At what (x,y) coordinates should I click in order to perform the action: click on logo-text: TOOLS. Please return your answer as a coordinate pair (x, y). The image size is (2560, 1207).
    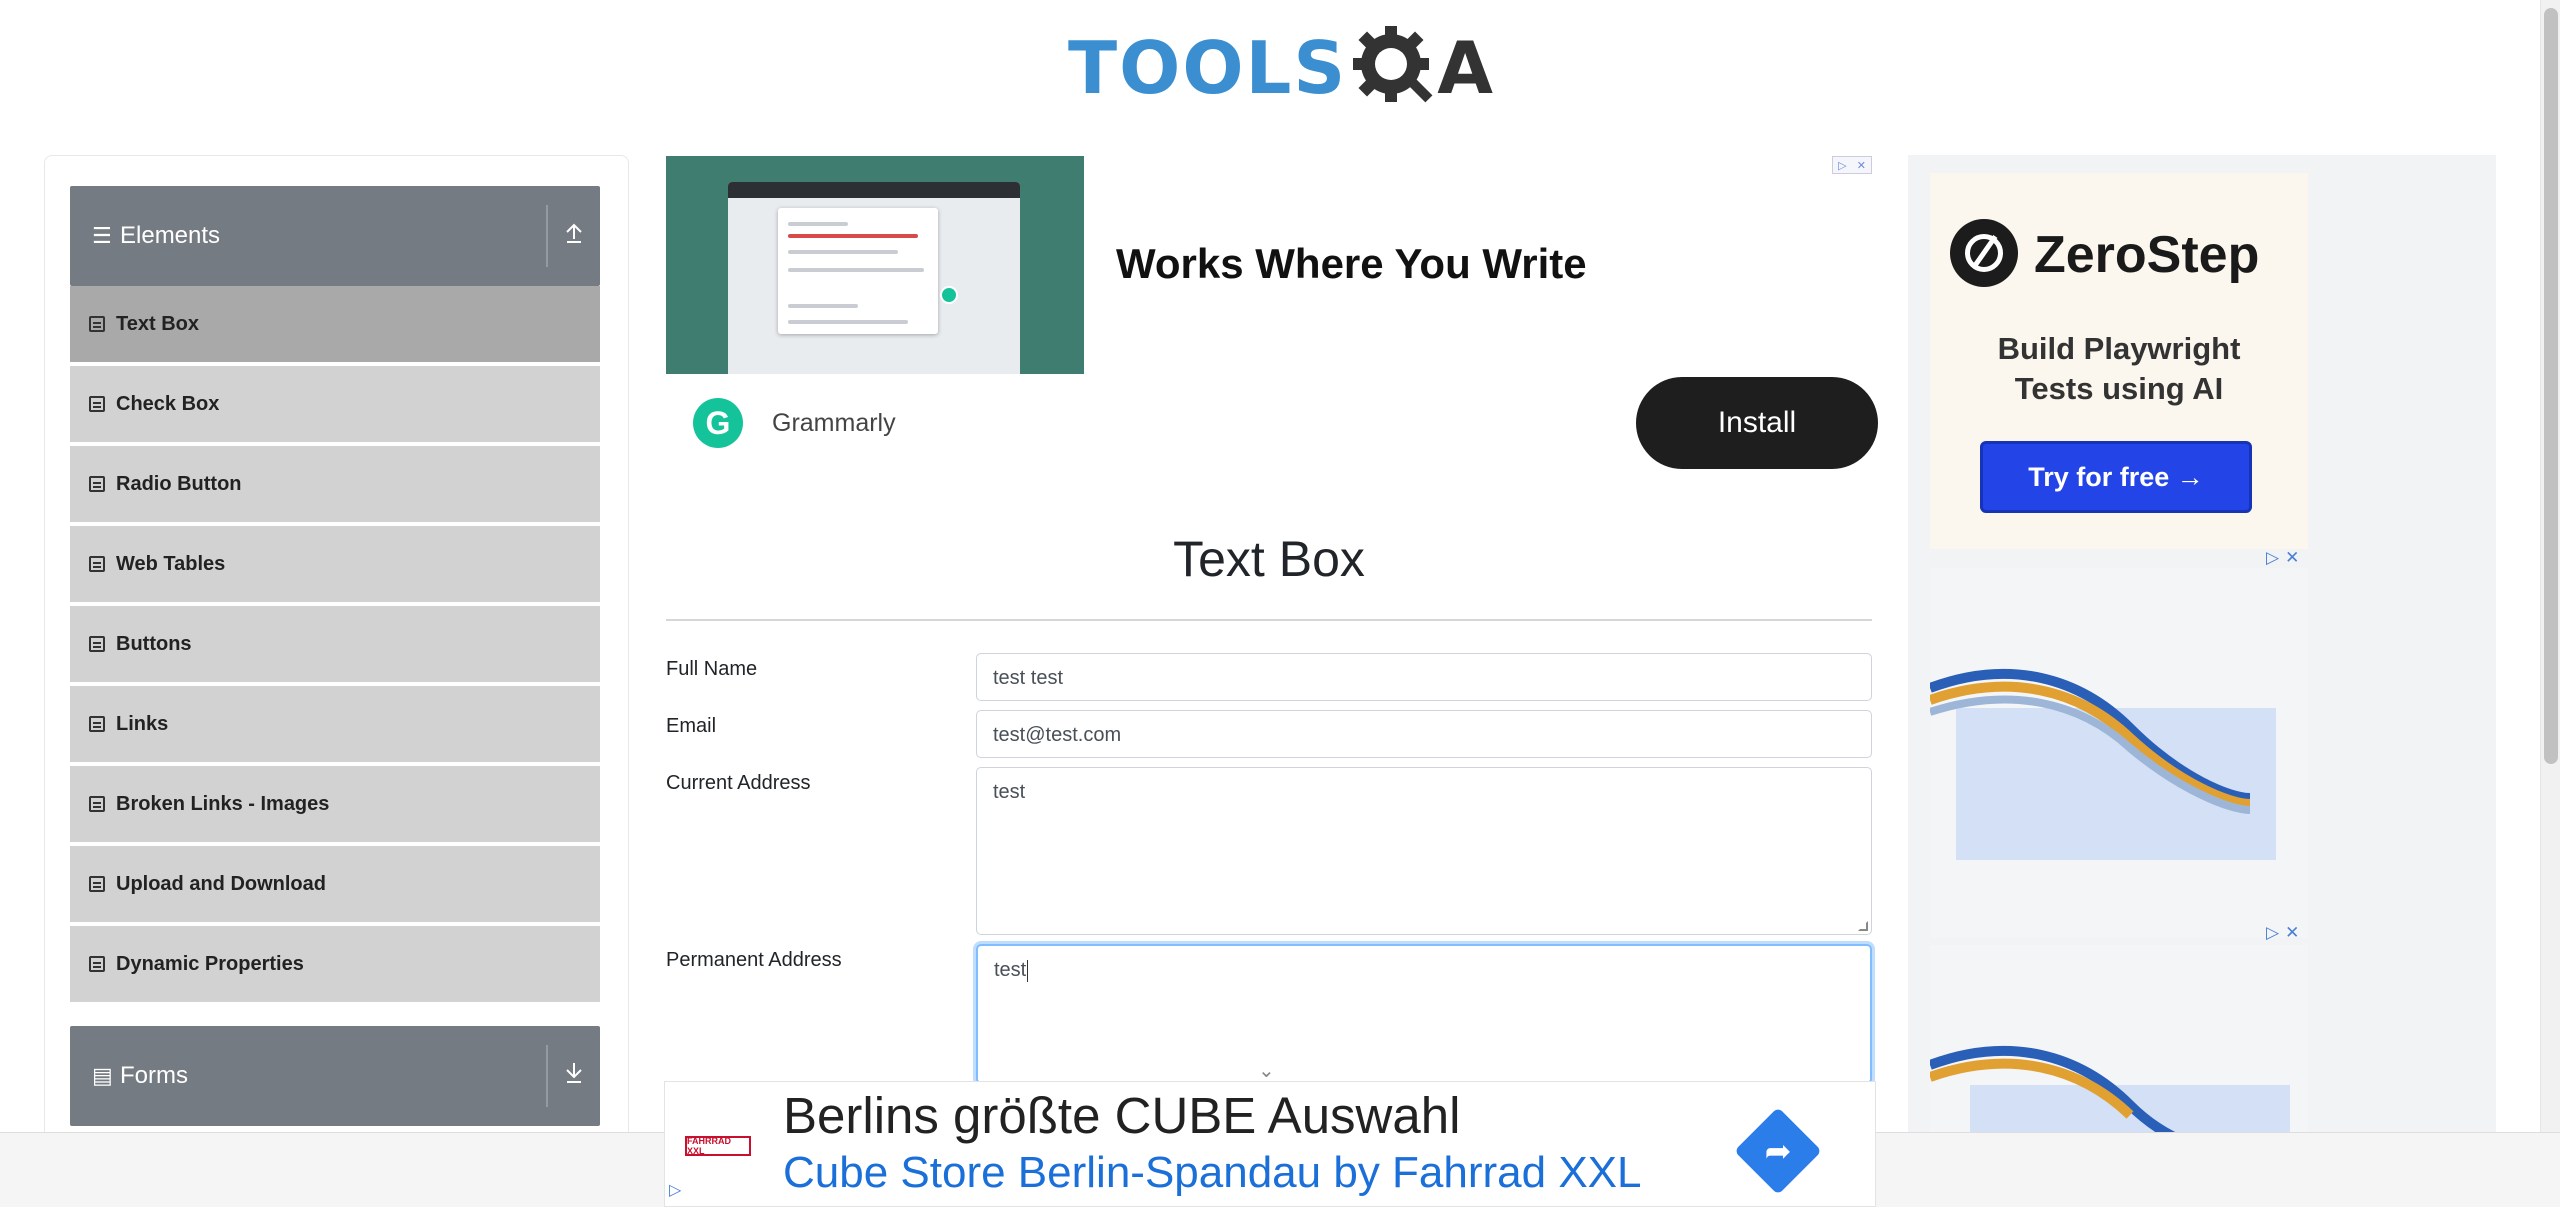
    Looking at the image, I should click on (1208, 68).